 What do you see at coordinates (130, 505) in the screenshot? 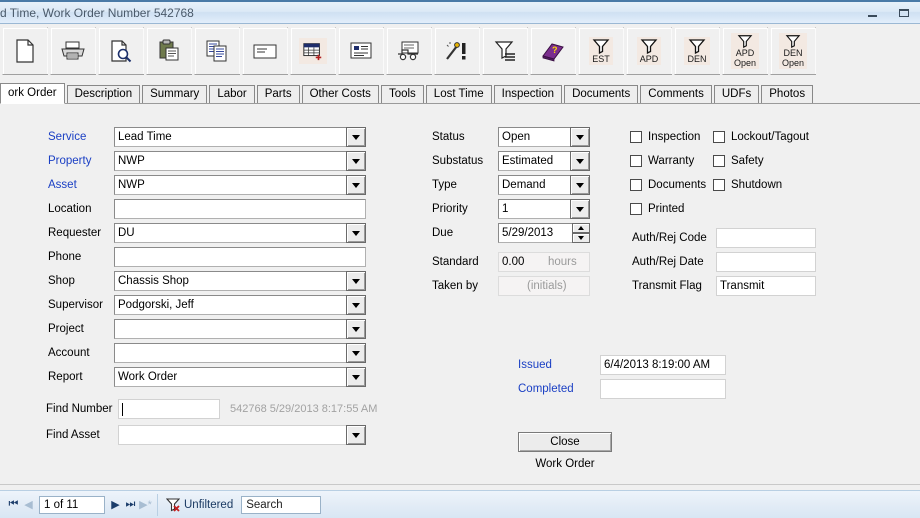
I see `last-record-button: ⏭` at bounding box center [130, 505].